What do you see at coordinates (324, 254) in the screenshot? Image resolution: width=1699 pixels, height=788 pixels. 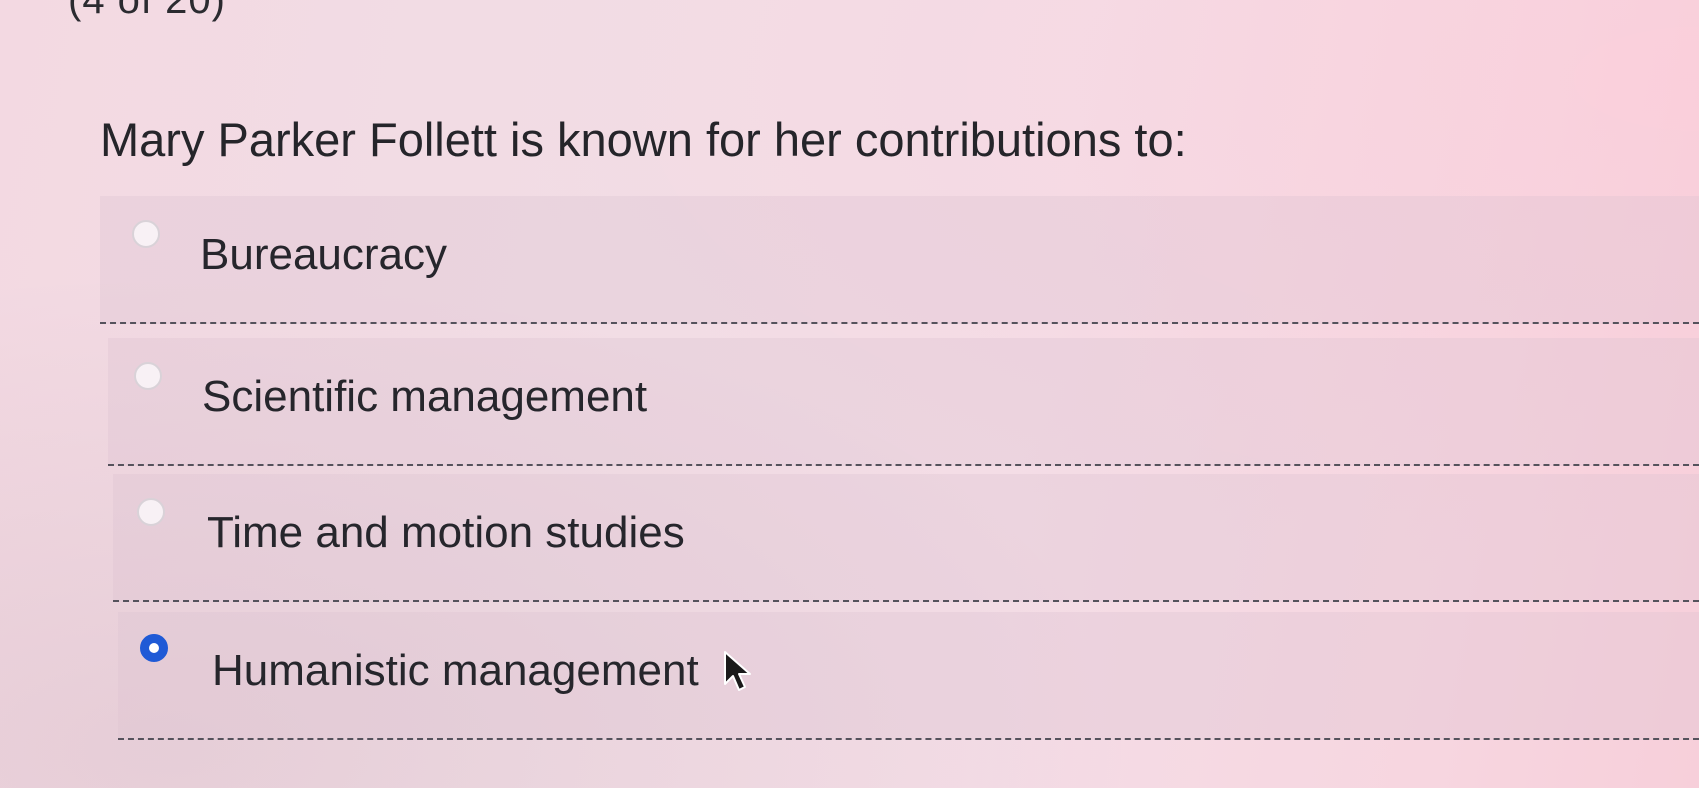 I see `option-label: Bureaucracy` at bounding box center [324, 254].